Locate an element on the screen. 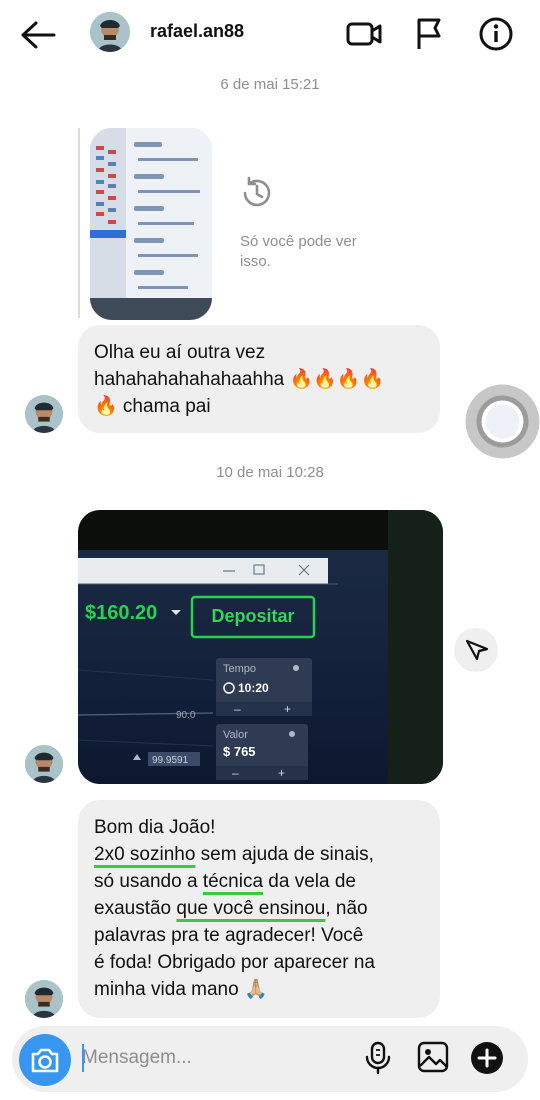 This screenshot has width=540, height=1100. floating-assistive-button is located at coordinates (502, 421).